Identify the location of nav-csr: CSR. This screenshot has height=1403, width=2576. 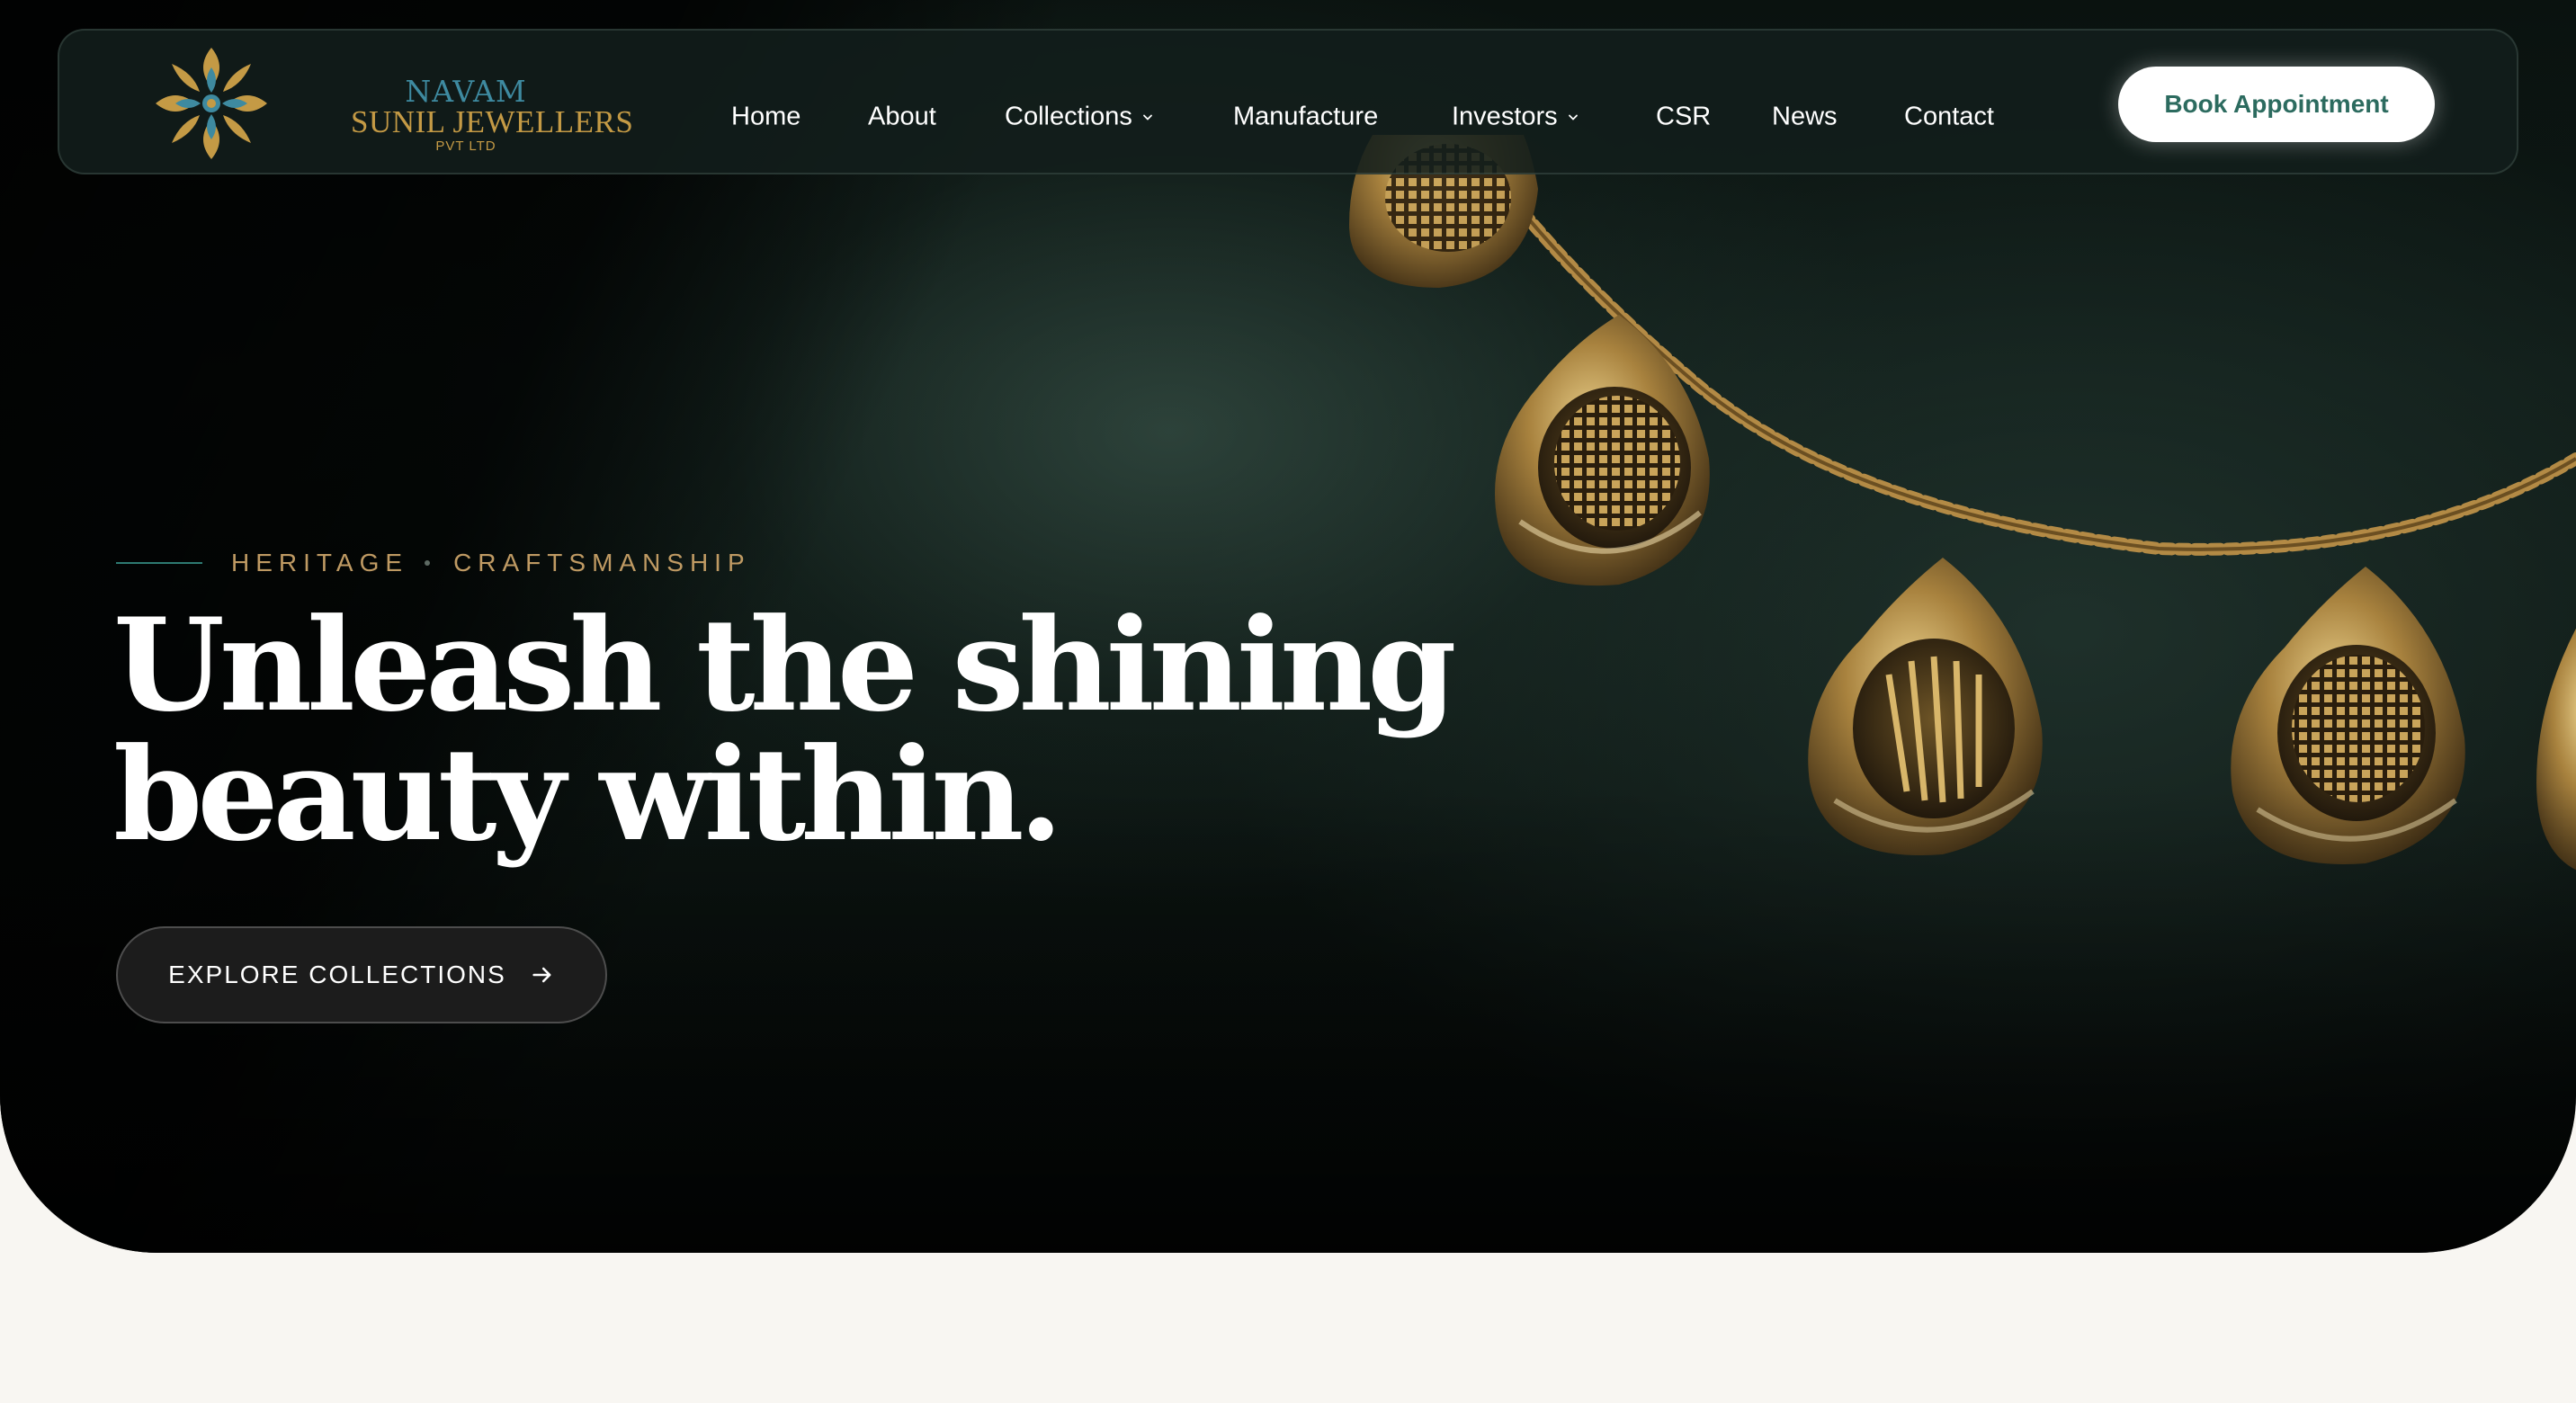
(1683, 118).